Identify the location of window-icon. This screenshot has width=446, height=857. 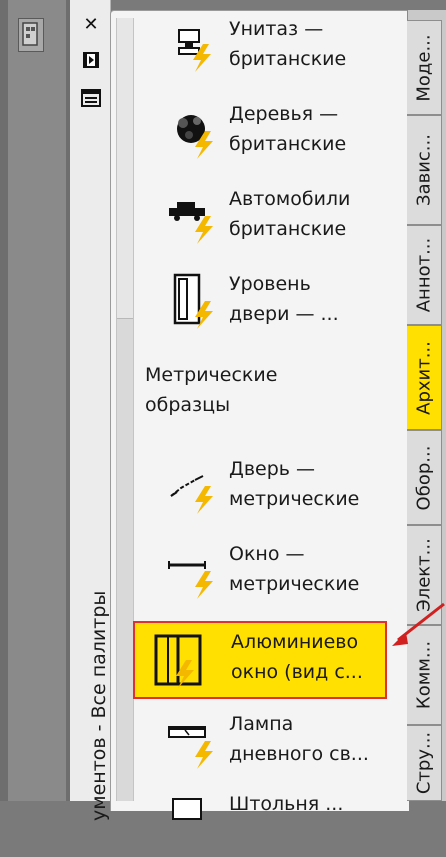
(190, 580).